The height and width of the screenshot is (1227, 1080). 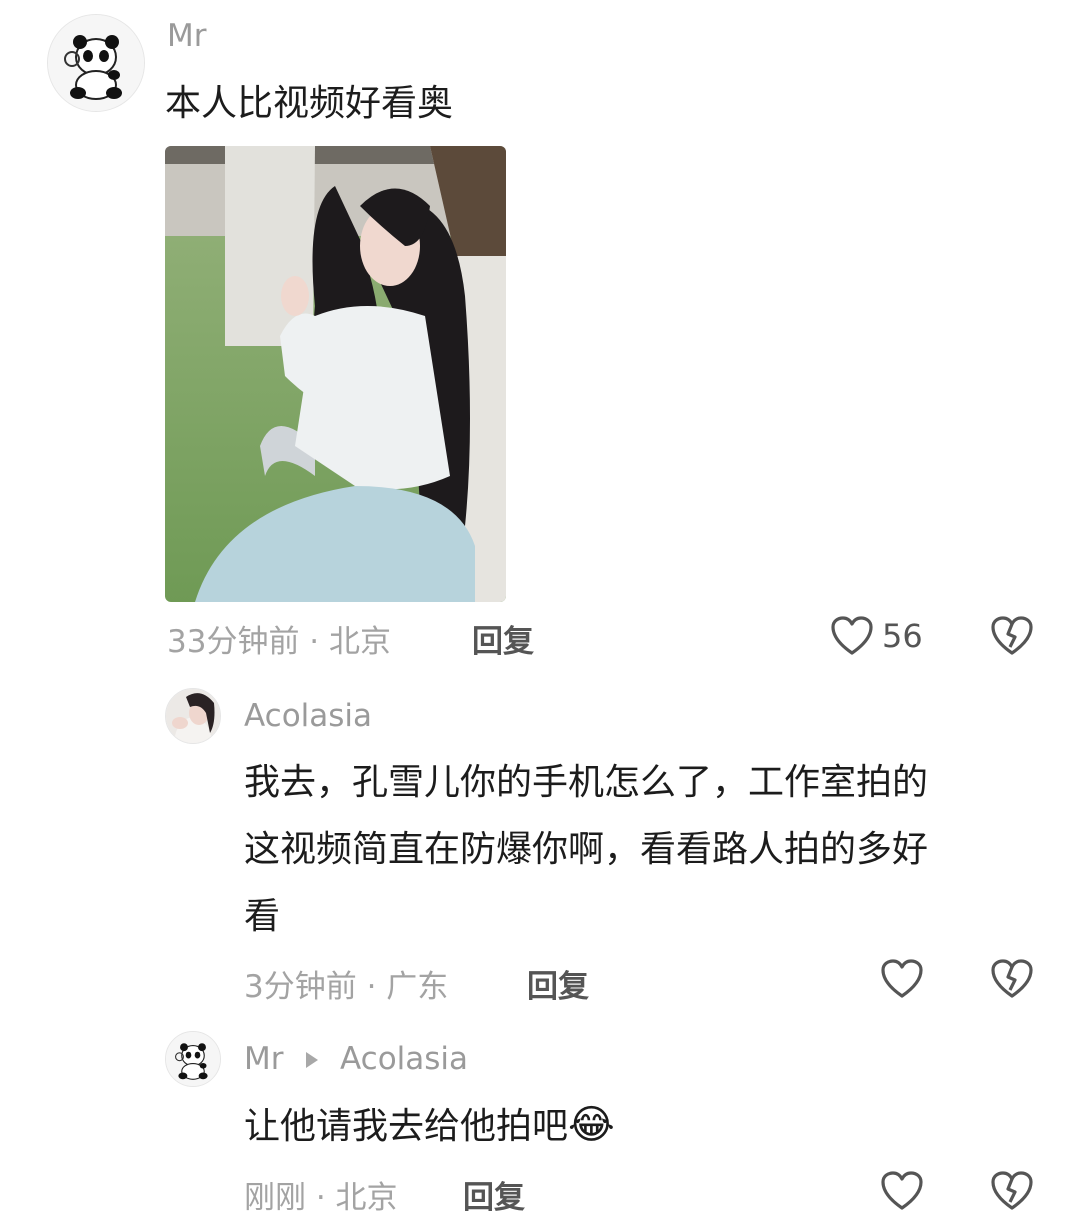 What do you see at coordinates (406, 1126) in the screenshot?
I see `reply-text-body: 让他请我去给他拍吧` at bounding box center [406, 1126].